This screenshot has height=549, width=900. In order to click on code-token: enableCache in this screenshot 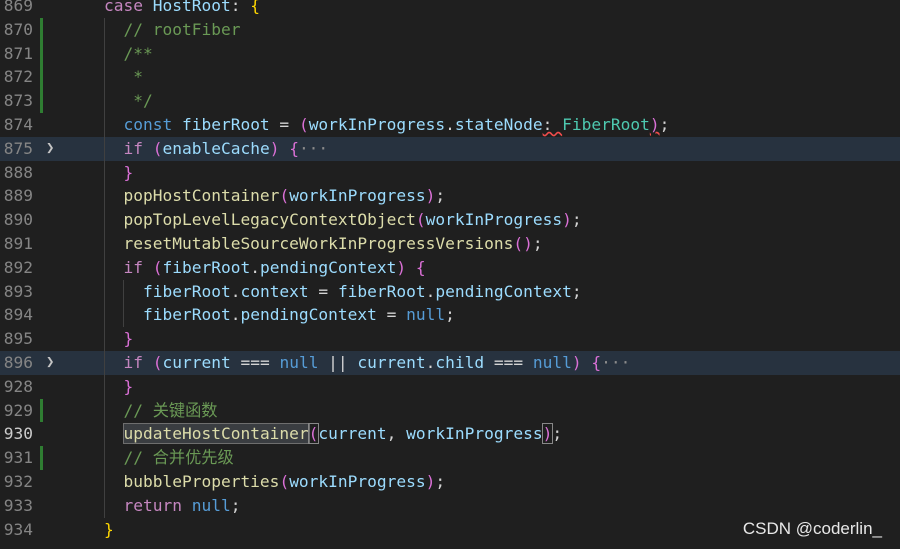, I will do `click(216, 148)`.